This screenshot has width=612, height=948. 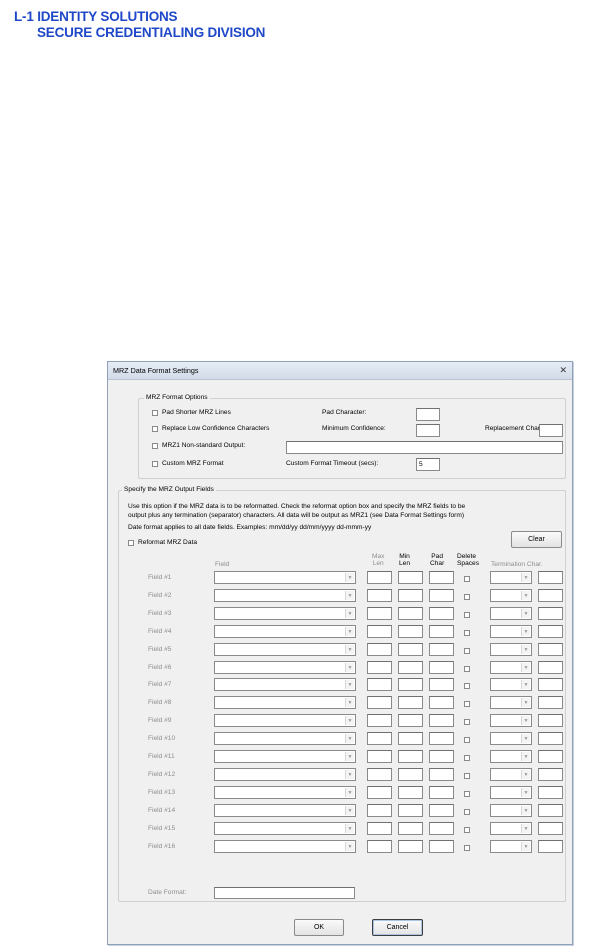 What do you see at coordinates (563, 370) in the screenshot?
I see `close-icon: ✕` at bounding box center [563, 370].